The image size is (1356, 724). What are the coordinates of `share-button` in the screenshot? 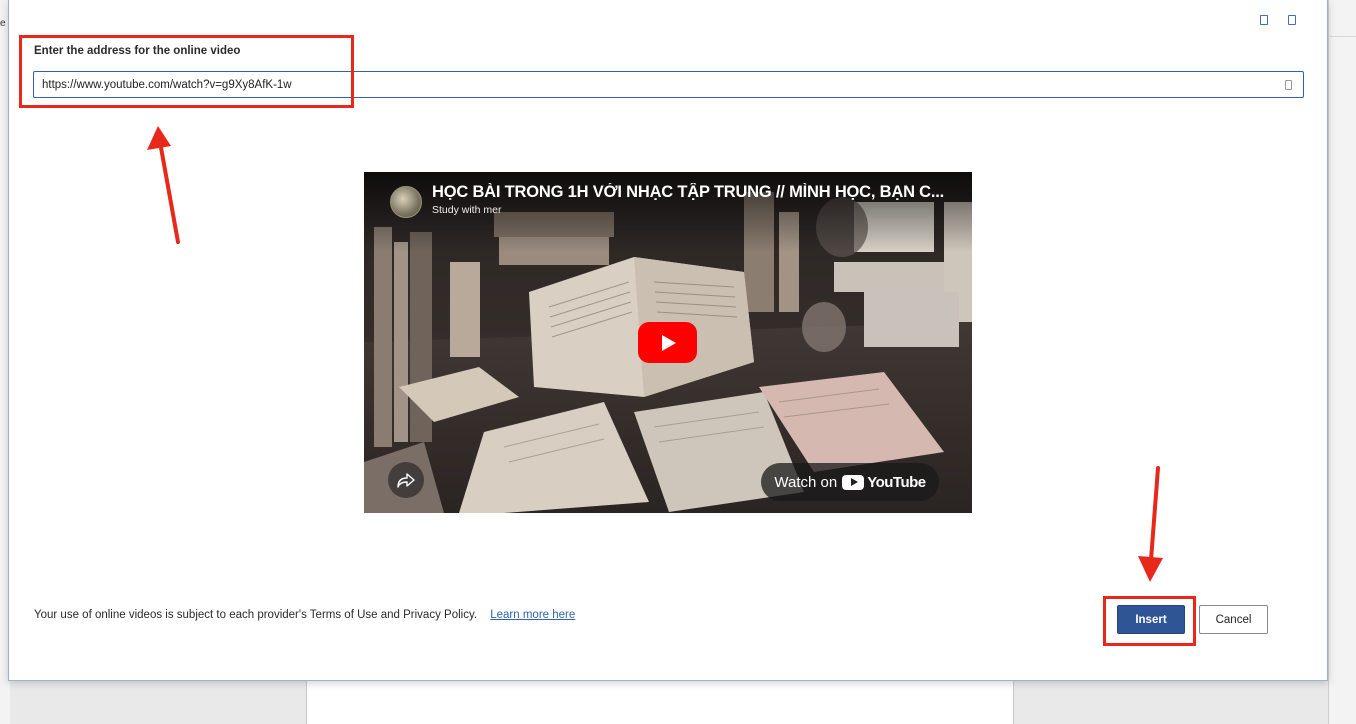 It's located at (406, 480).